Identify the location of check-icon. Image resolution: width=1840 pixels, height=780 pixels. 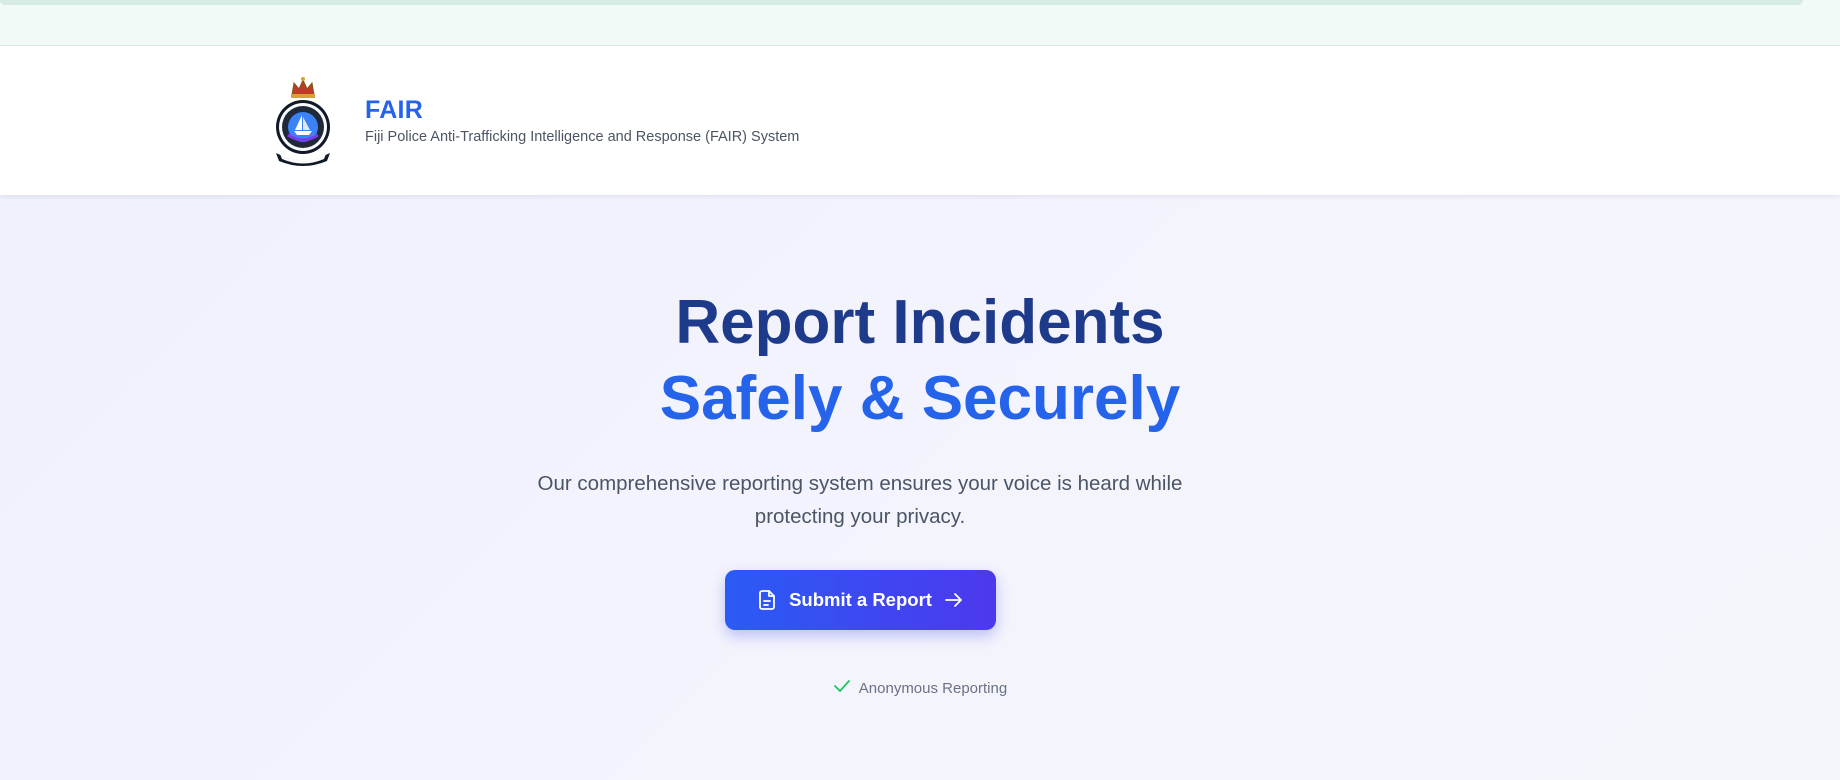
(842, 688).